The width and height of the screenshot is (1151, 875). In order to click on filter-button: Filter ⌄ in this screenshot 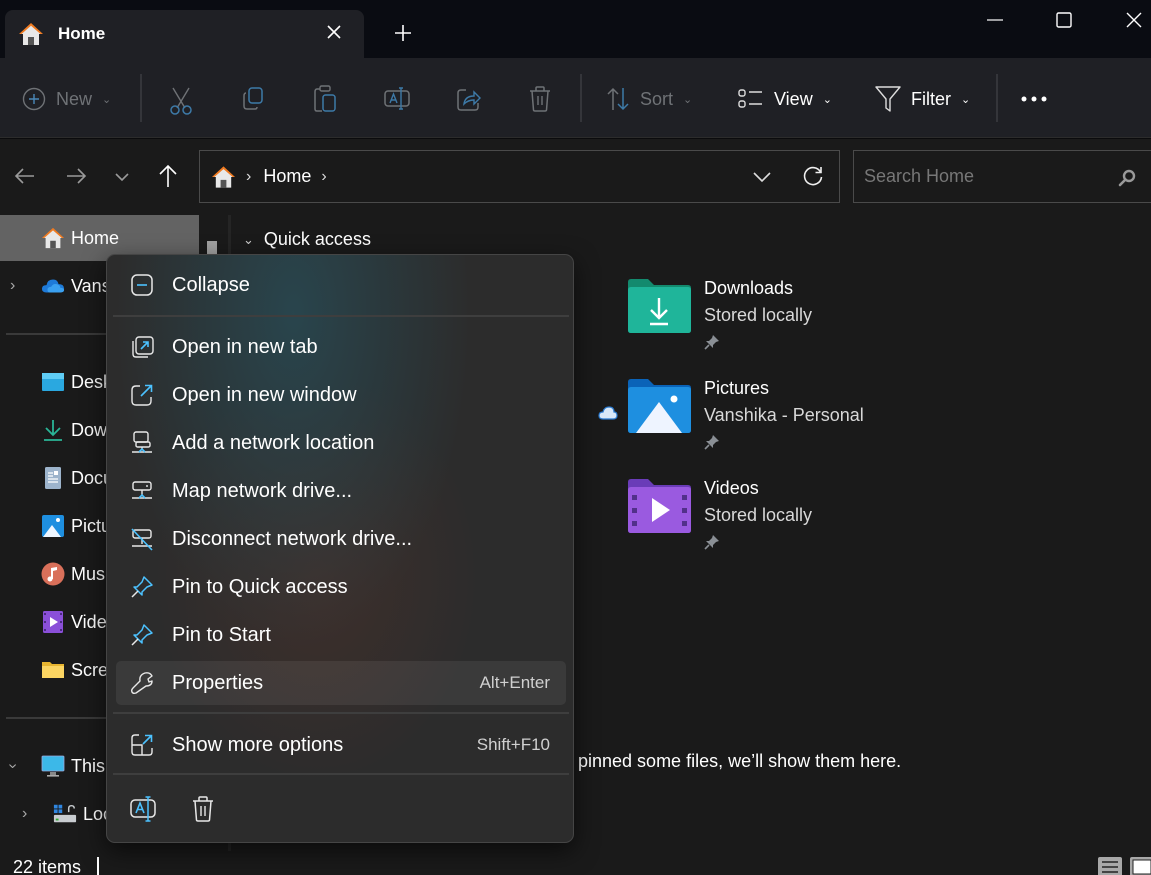, I will do `click(922, 99)`.